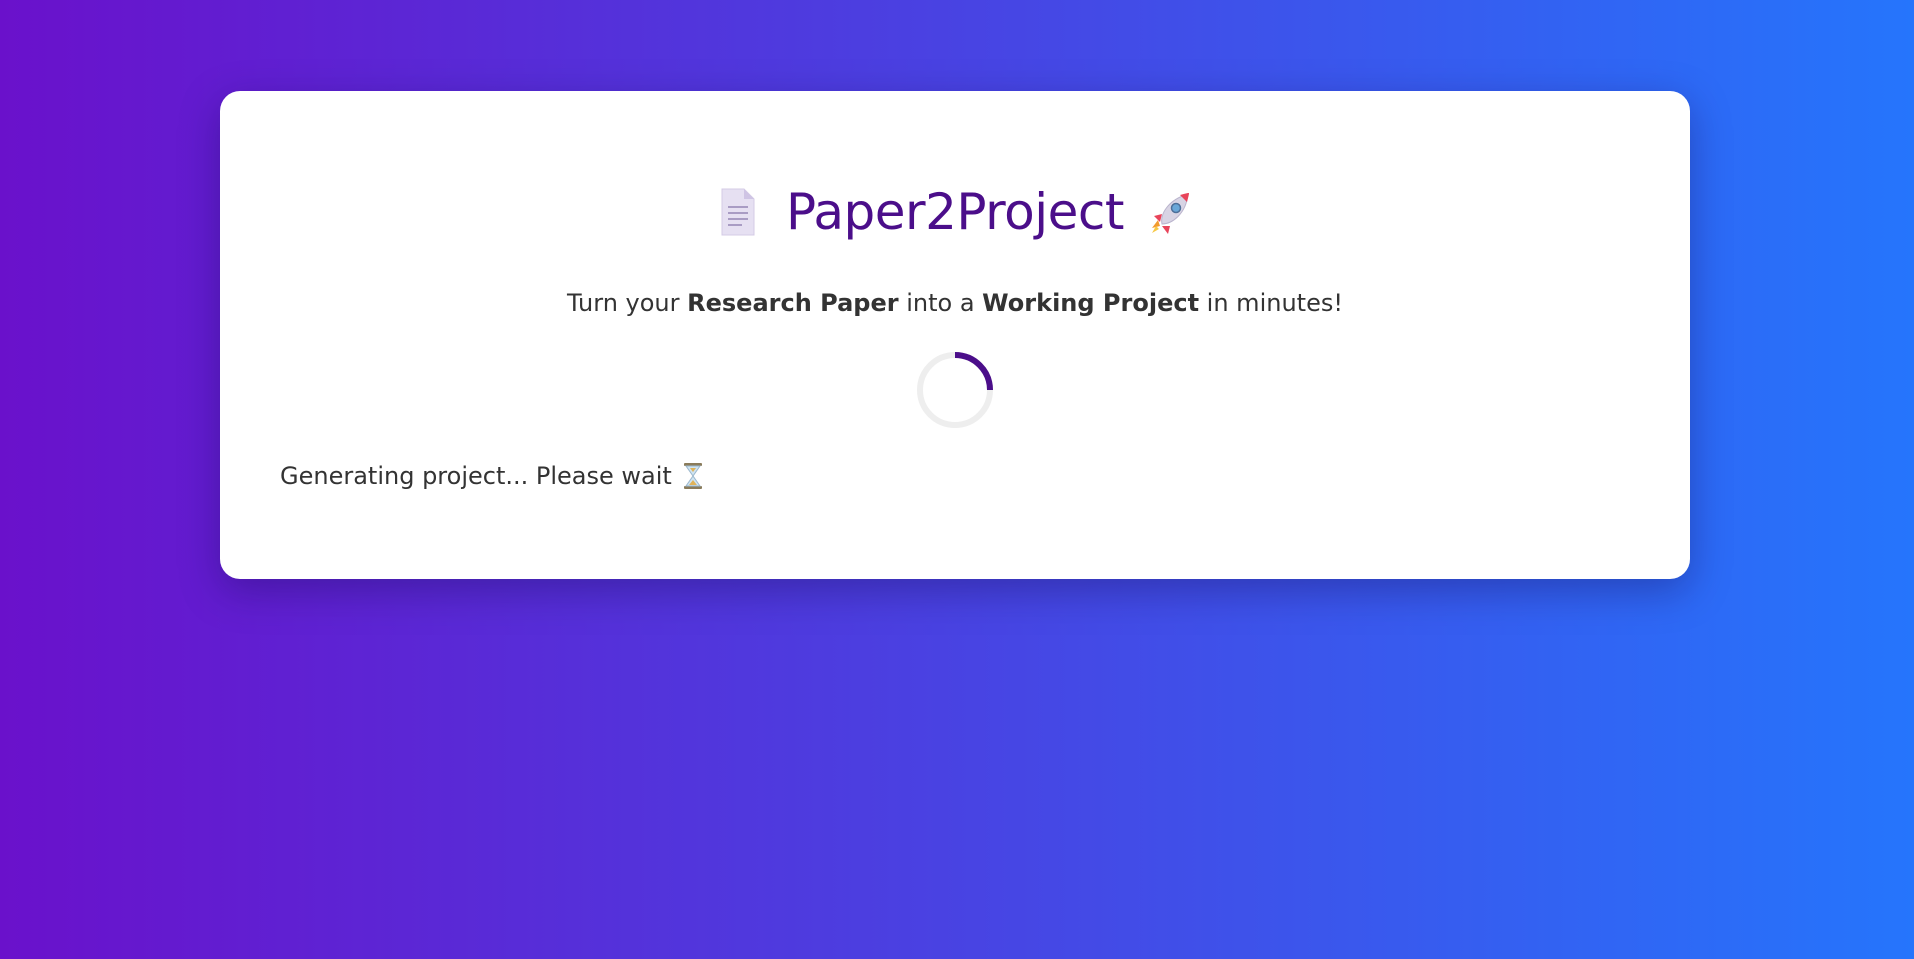  Describe the element at coordinates (738, 212) in the screenshot. I see `document-icon` at that location.